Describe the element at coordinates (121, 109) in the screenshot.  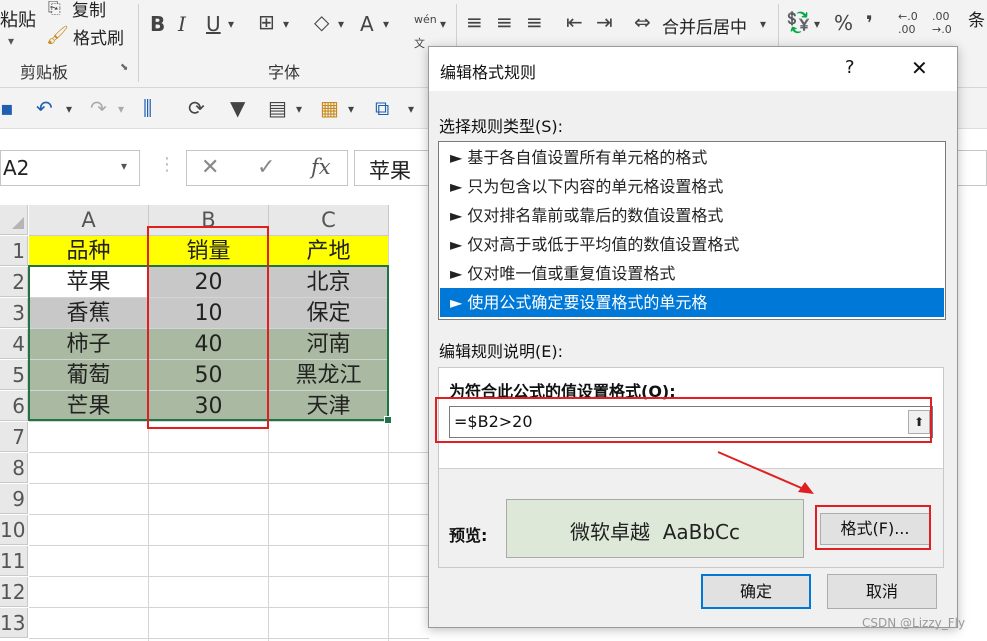
I see `redo-dropdown-icon: ▾` at that location.